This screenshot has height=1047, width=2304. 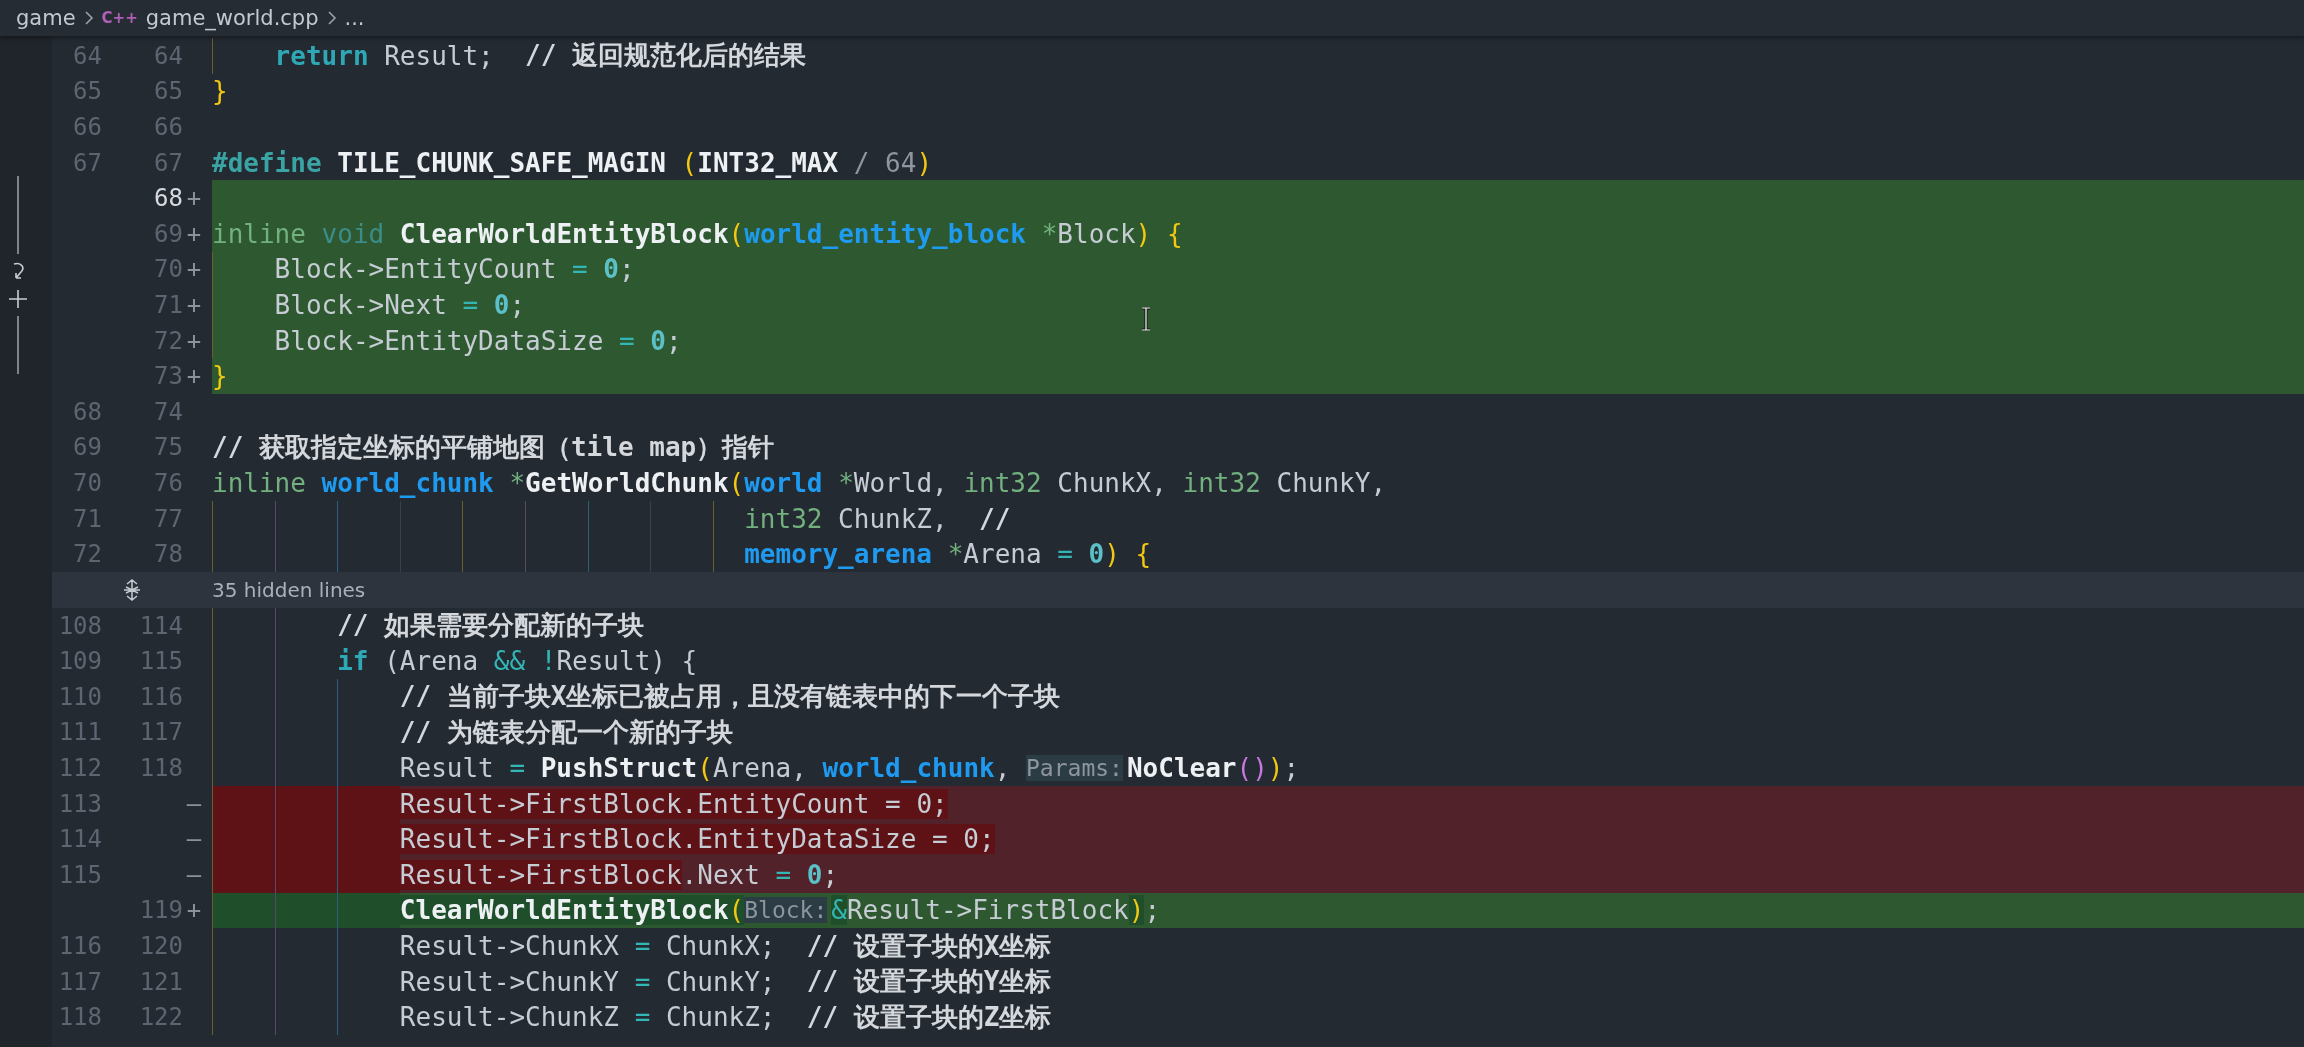 I want to click on code-line: Result->ChunkY = ChunkY; // 设置子块的Y坐标, so click(x=1258, y=981).